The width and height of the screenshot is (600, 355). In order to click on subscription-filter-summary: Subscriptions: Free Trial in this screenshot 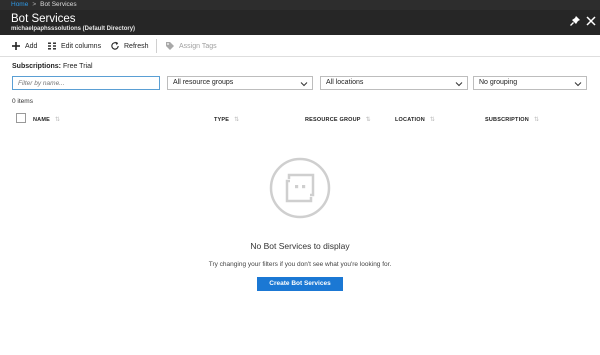, I will do `click(52, 67)`.